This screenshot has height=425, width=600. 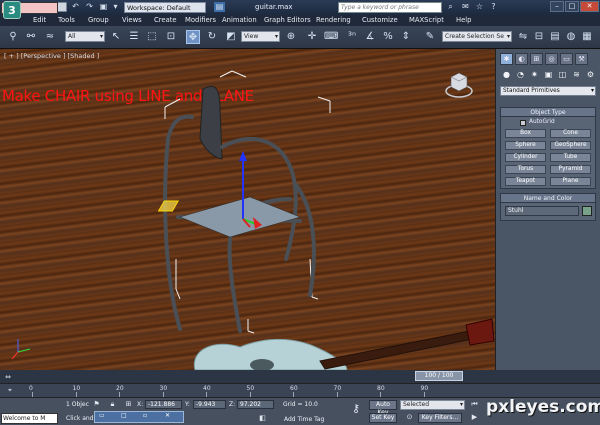 I want to click on time-tag-icon: ◧, so click(x=262, y=418).